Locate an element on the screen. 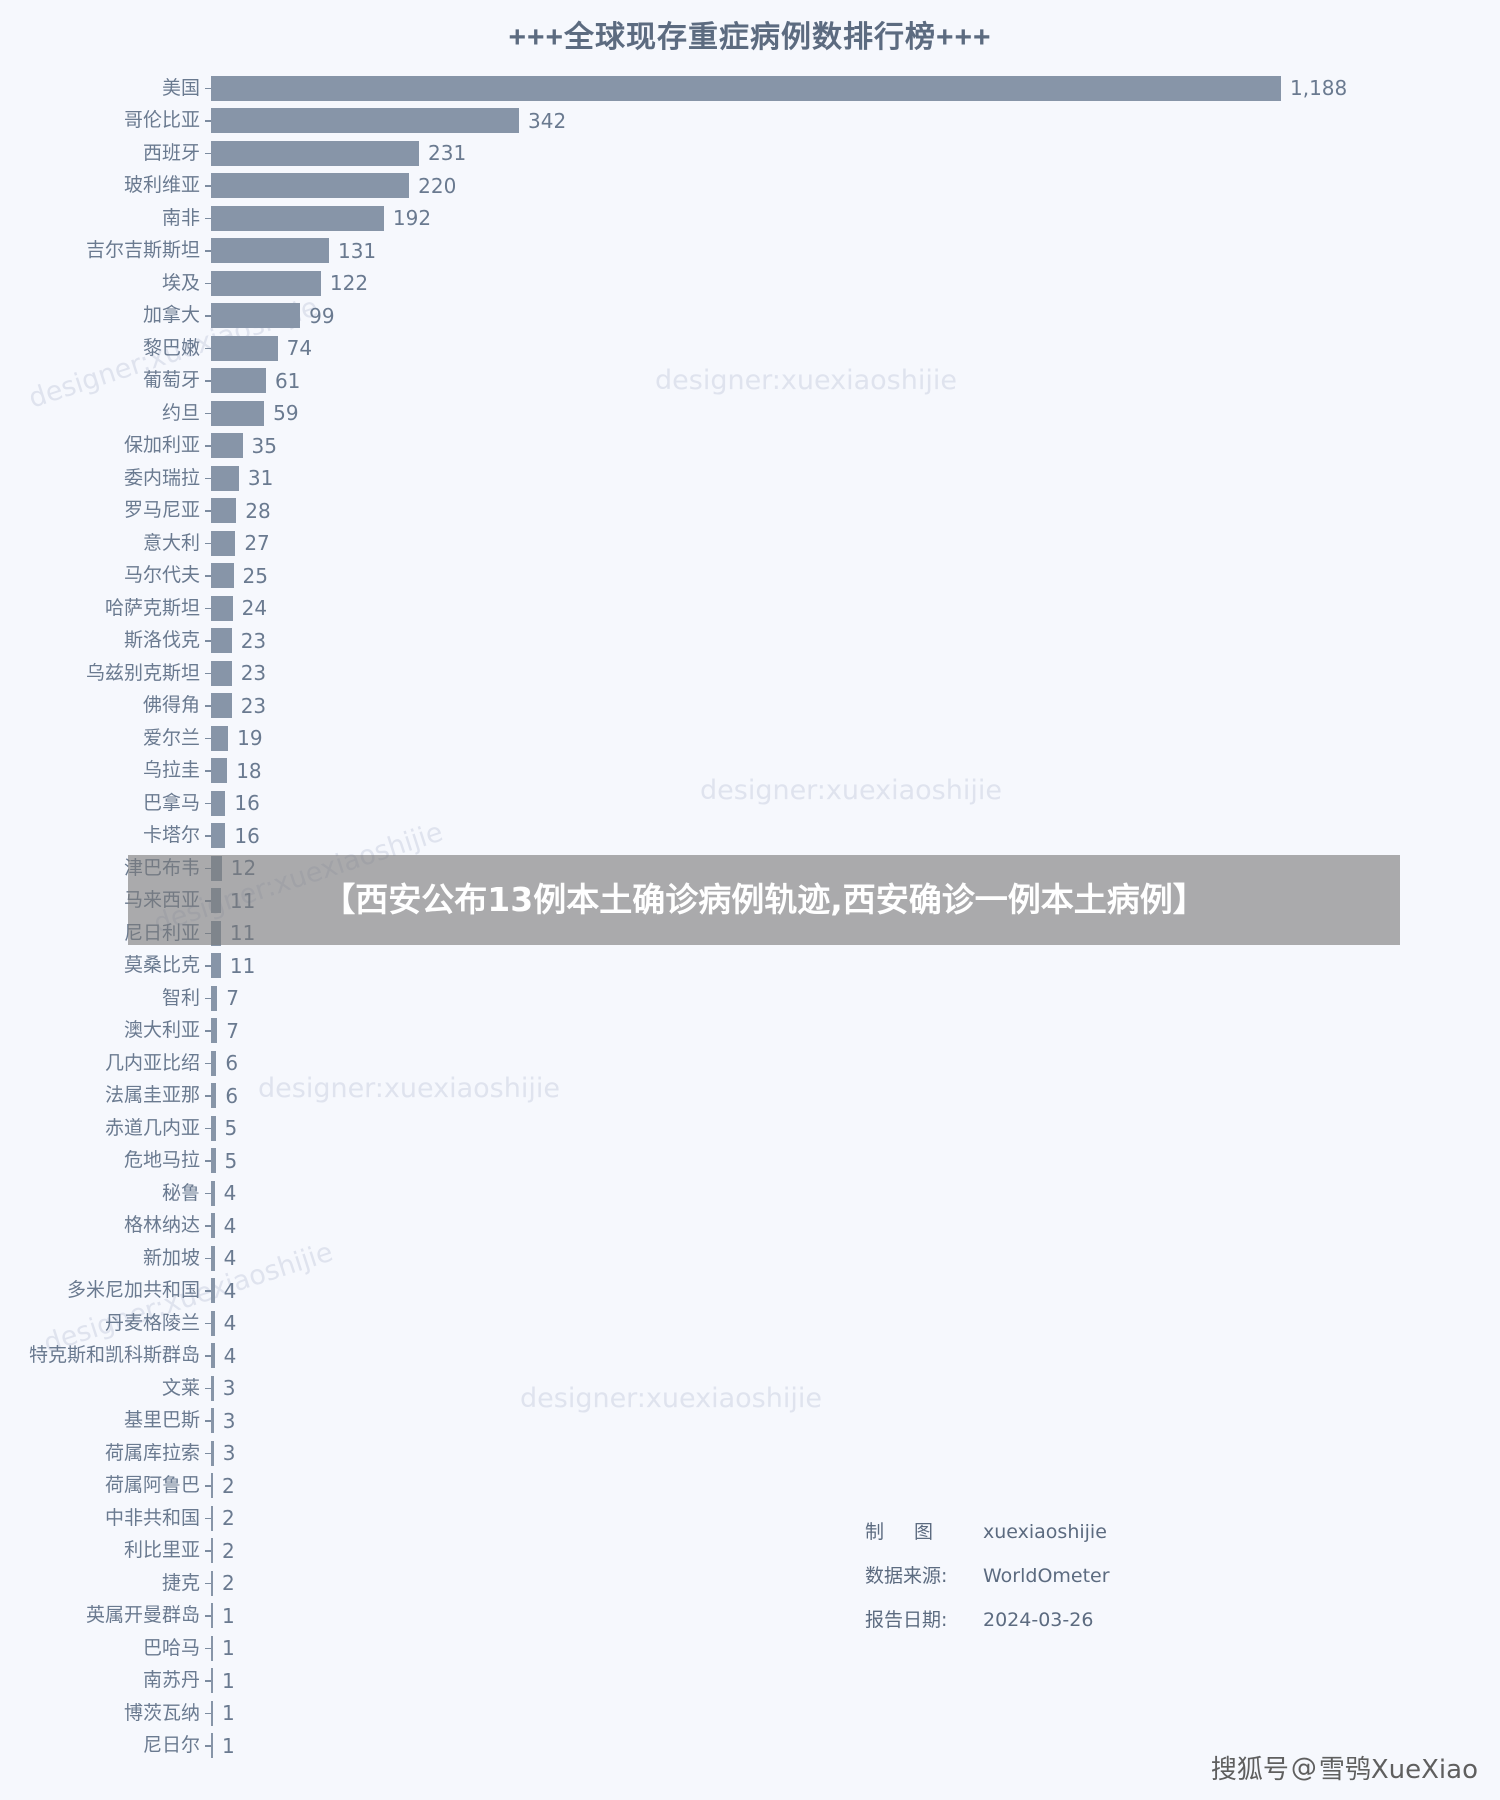 This screenshot has width=1500, height=1800. credit-date-value: 2024-03-26 is located at coordinates (1038, 1620).